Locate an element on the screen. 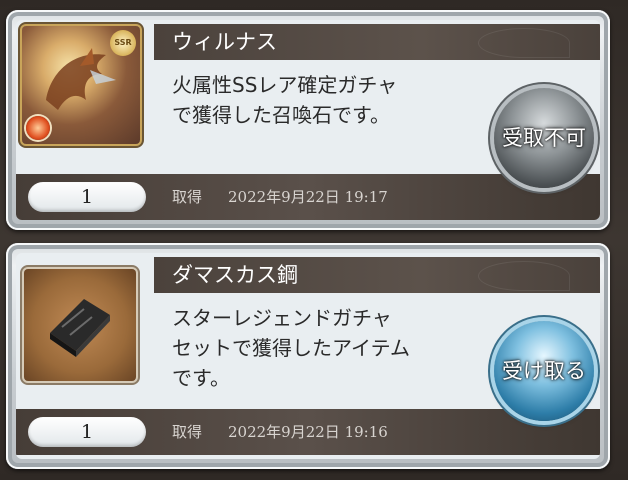 The height and width of the screenshot is (480, 628). dragon-silhouette is located at coordinates (81, 79).